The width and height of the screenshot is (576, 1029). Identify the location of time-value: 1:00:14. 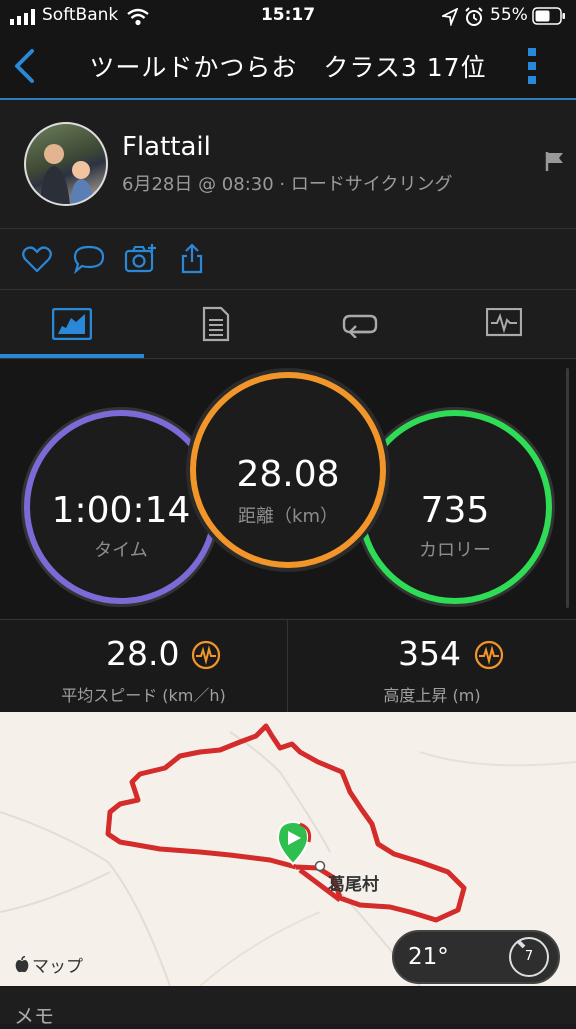
(121, 510).